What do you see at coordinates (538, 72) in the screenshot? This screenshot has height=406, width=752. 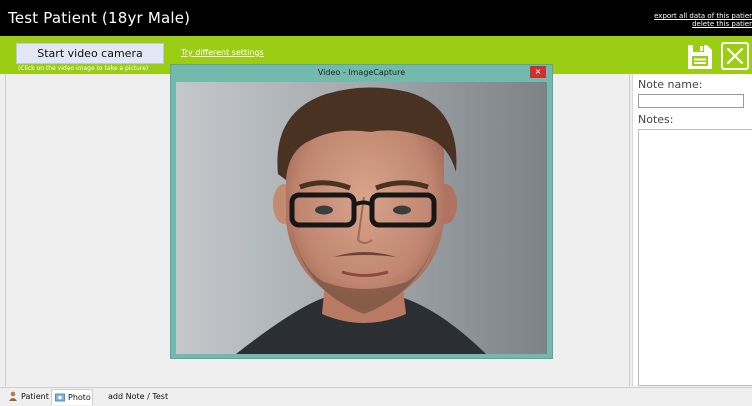 I see `window-close-button: ×` at bounding box center [538, 72].